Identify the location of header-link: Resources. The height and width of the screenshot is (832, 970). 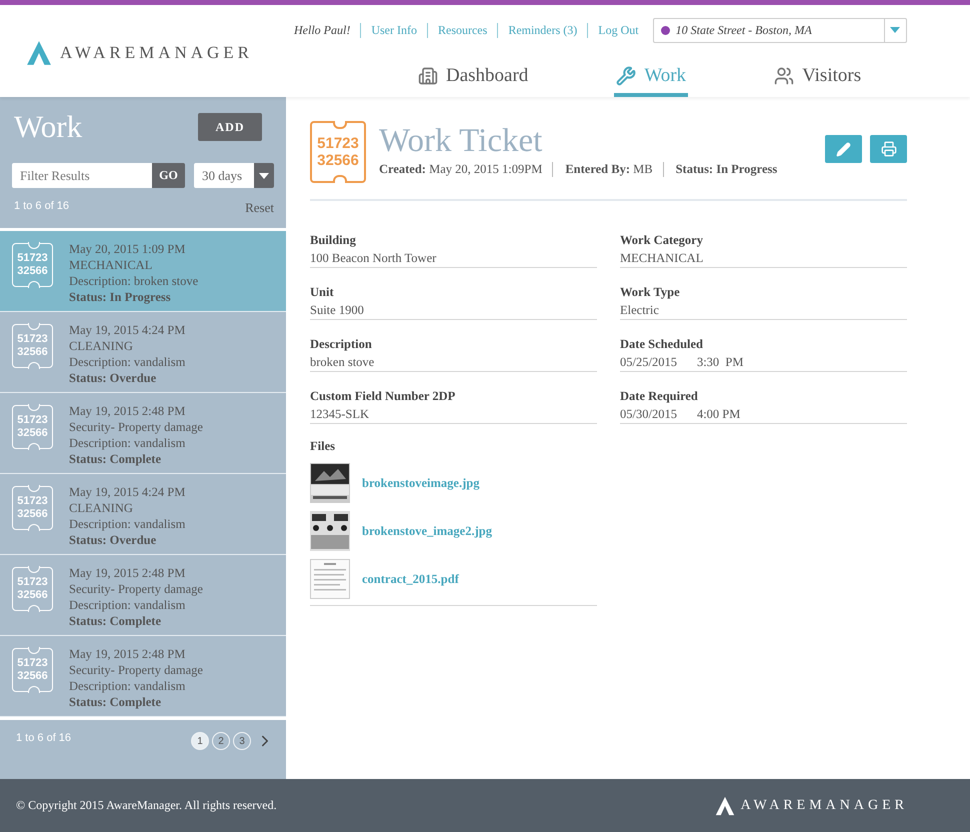
(462, 30).